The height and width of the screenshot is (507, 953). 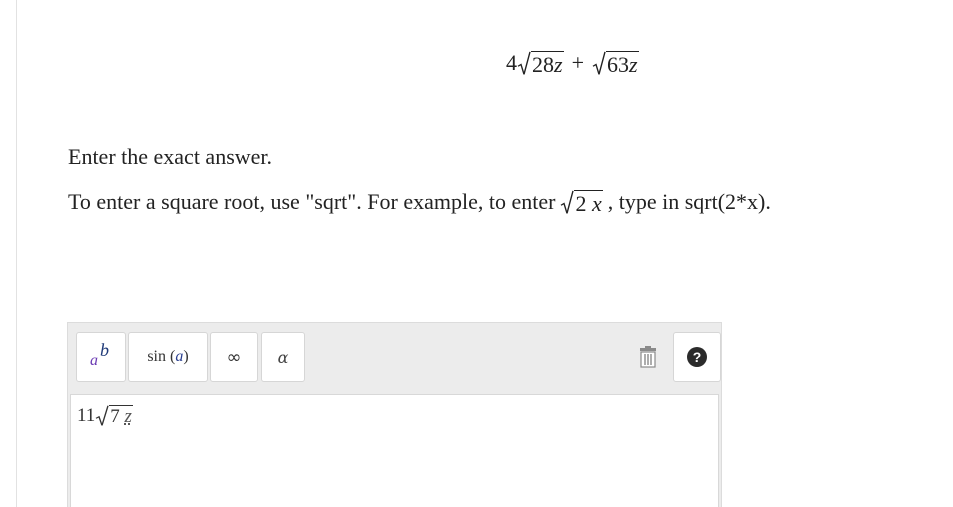 I want to click on sin-button: sin (a), so click(x=168, y=357).